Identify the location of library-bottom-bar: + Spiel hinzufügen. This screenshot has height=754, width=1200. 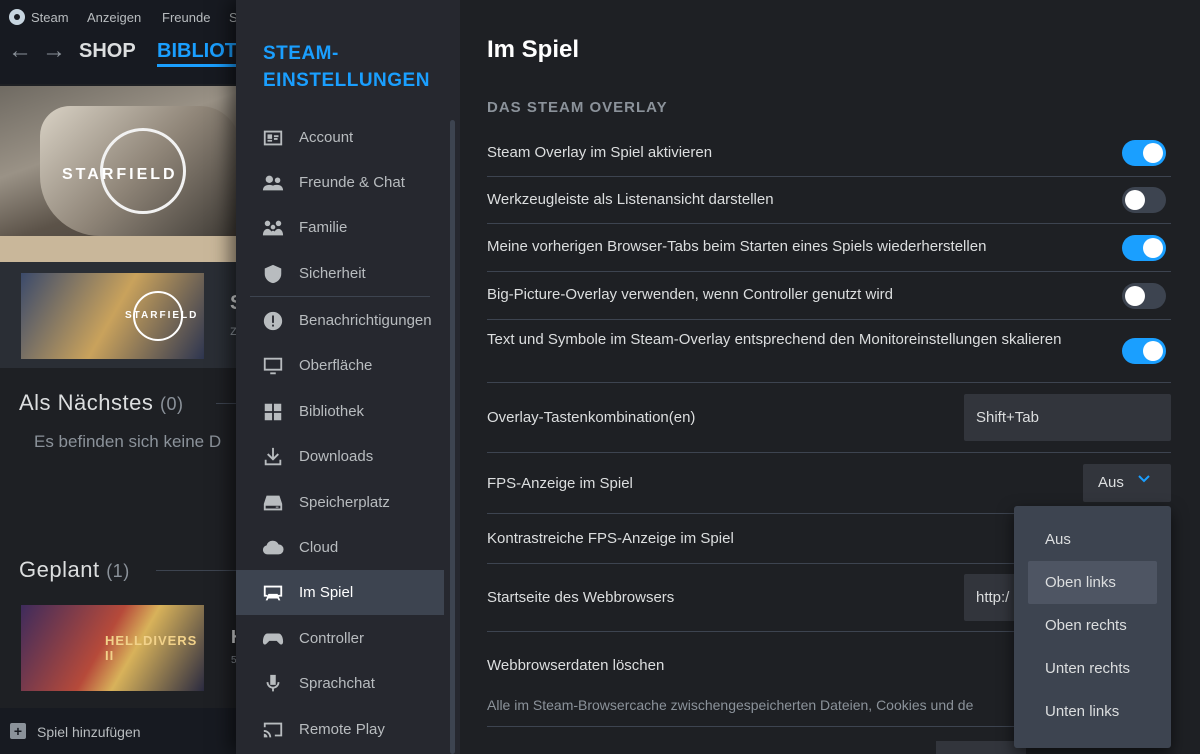
(120, 731).